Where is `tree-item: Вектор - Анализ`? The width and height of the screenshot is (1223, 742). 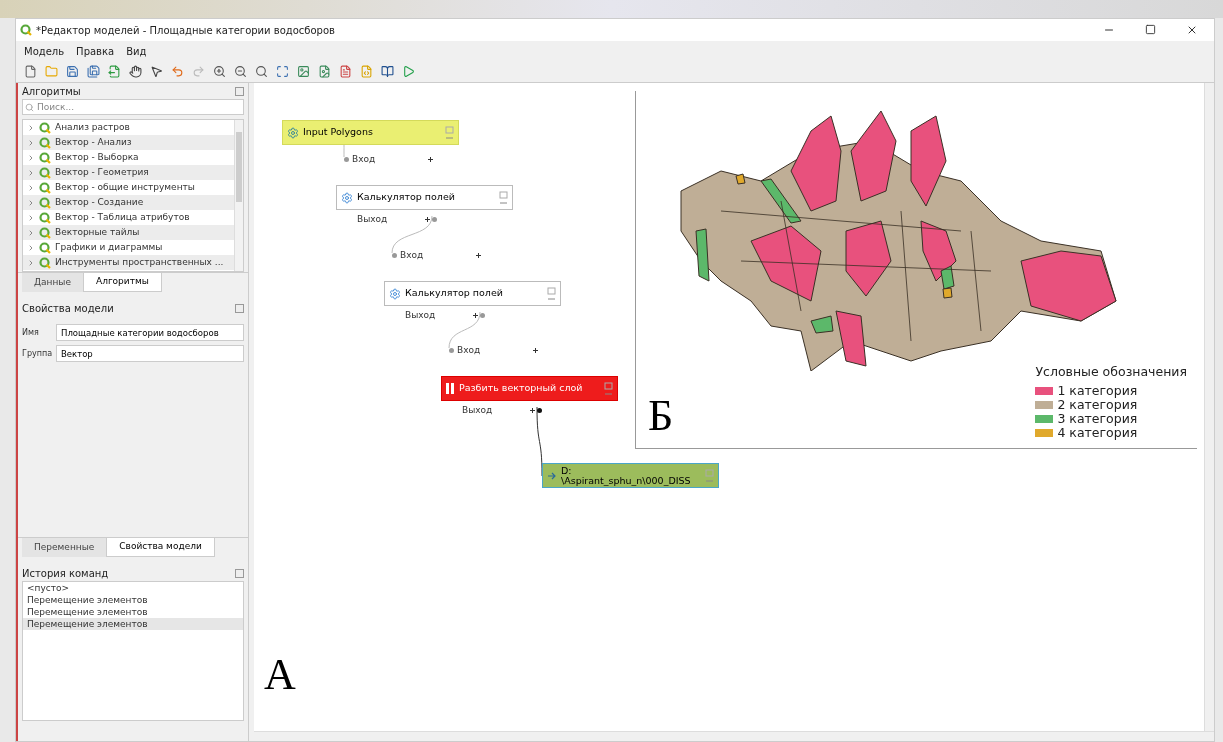 tree-item: Вектор - Анализ is located at coordinates (128, 142).